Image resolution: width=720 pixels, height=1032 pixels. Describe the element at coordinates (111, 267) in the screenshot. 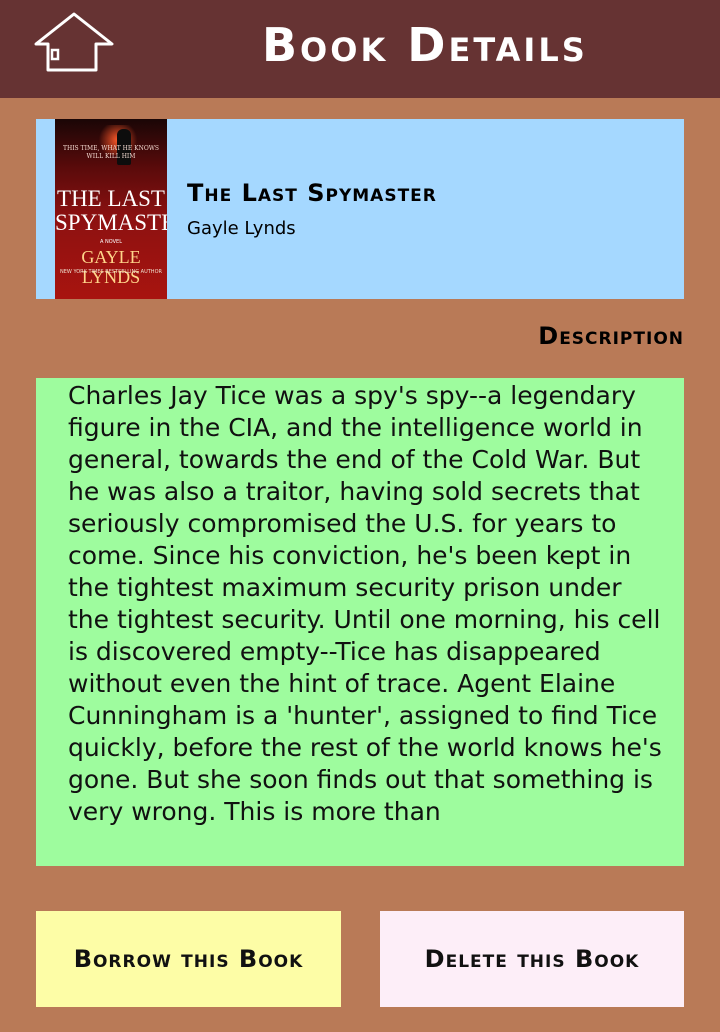

I see `cover-author: GAYLE LYNDS` at that location.